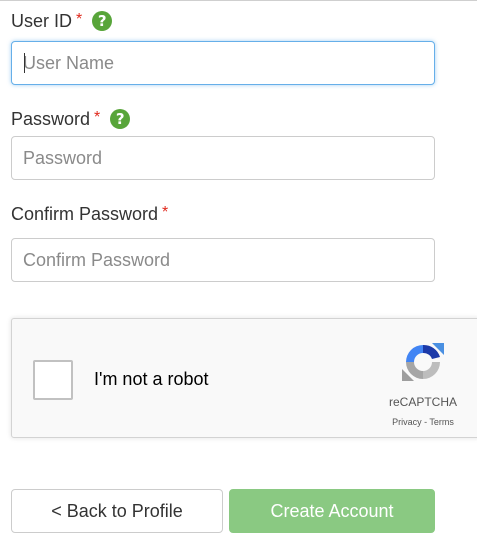 The width and height of the screenshot is (477, 533). What do you see at coordinates (423, 422) in the screenshot?
I see `recaptcha-privacy-terms-link: Privacy - Terms` at bounding box center [423, 422].